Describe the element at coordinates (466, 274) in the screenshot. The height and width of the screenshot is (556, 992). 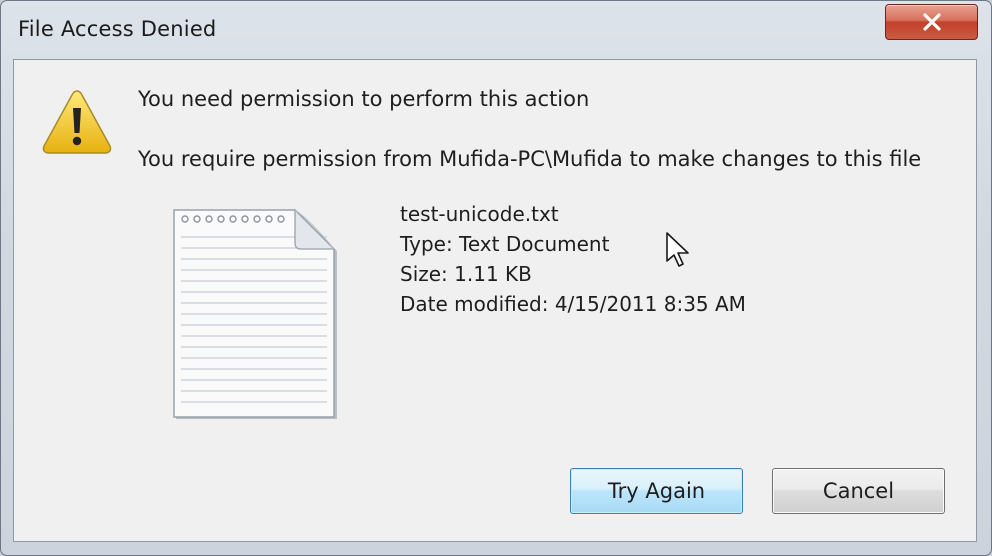
I see `file-size: Size: 1.11 KB` at that location.